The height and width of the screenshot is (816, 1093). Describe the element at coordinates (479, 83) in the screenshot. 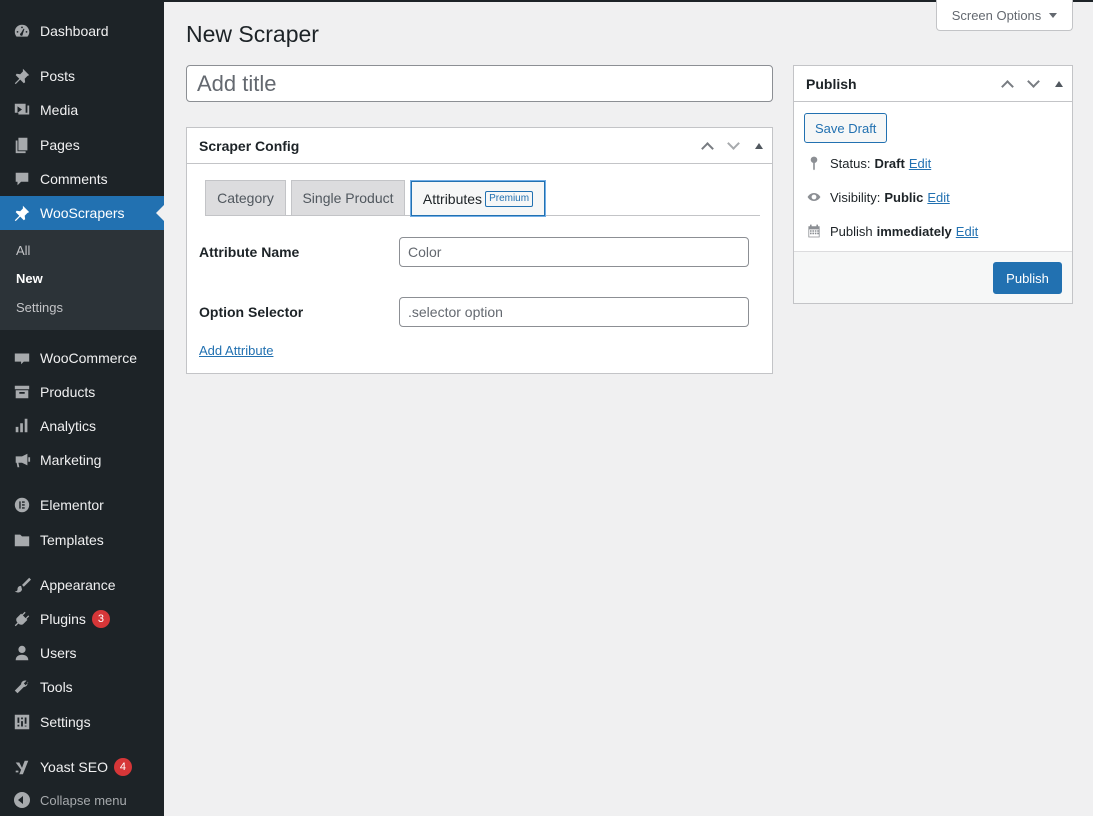

I see `post-title-input` at that location.